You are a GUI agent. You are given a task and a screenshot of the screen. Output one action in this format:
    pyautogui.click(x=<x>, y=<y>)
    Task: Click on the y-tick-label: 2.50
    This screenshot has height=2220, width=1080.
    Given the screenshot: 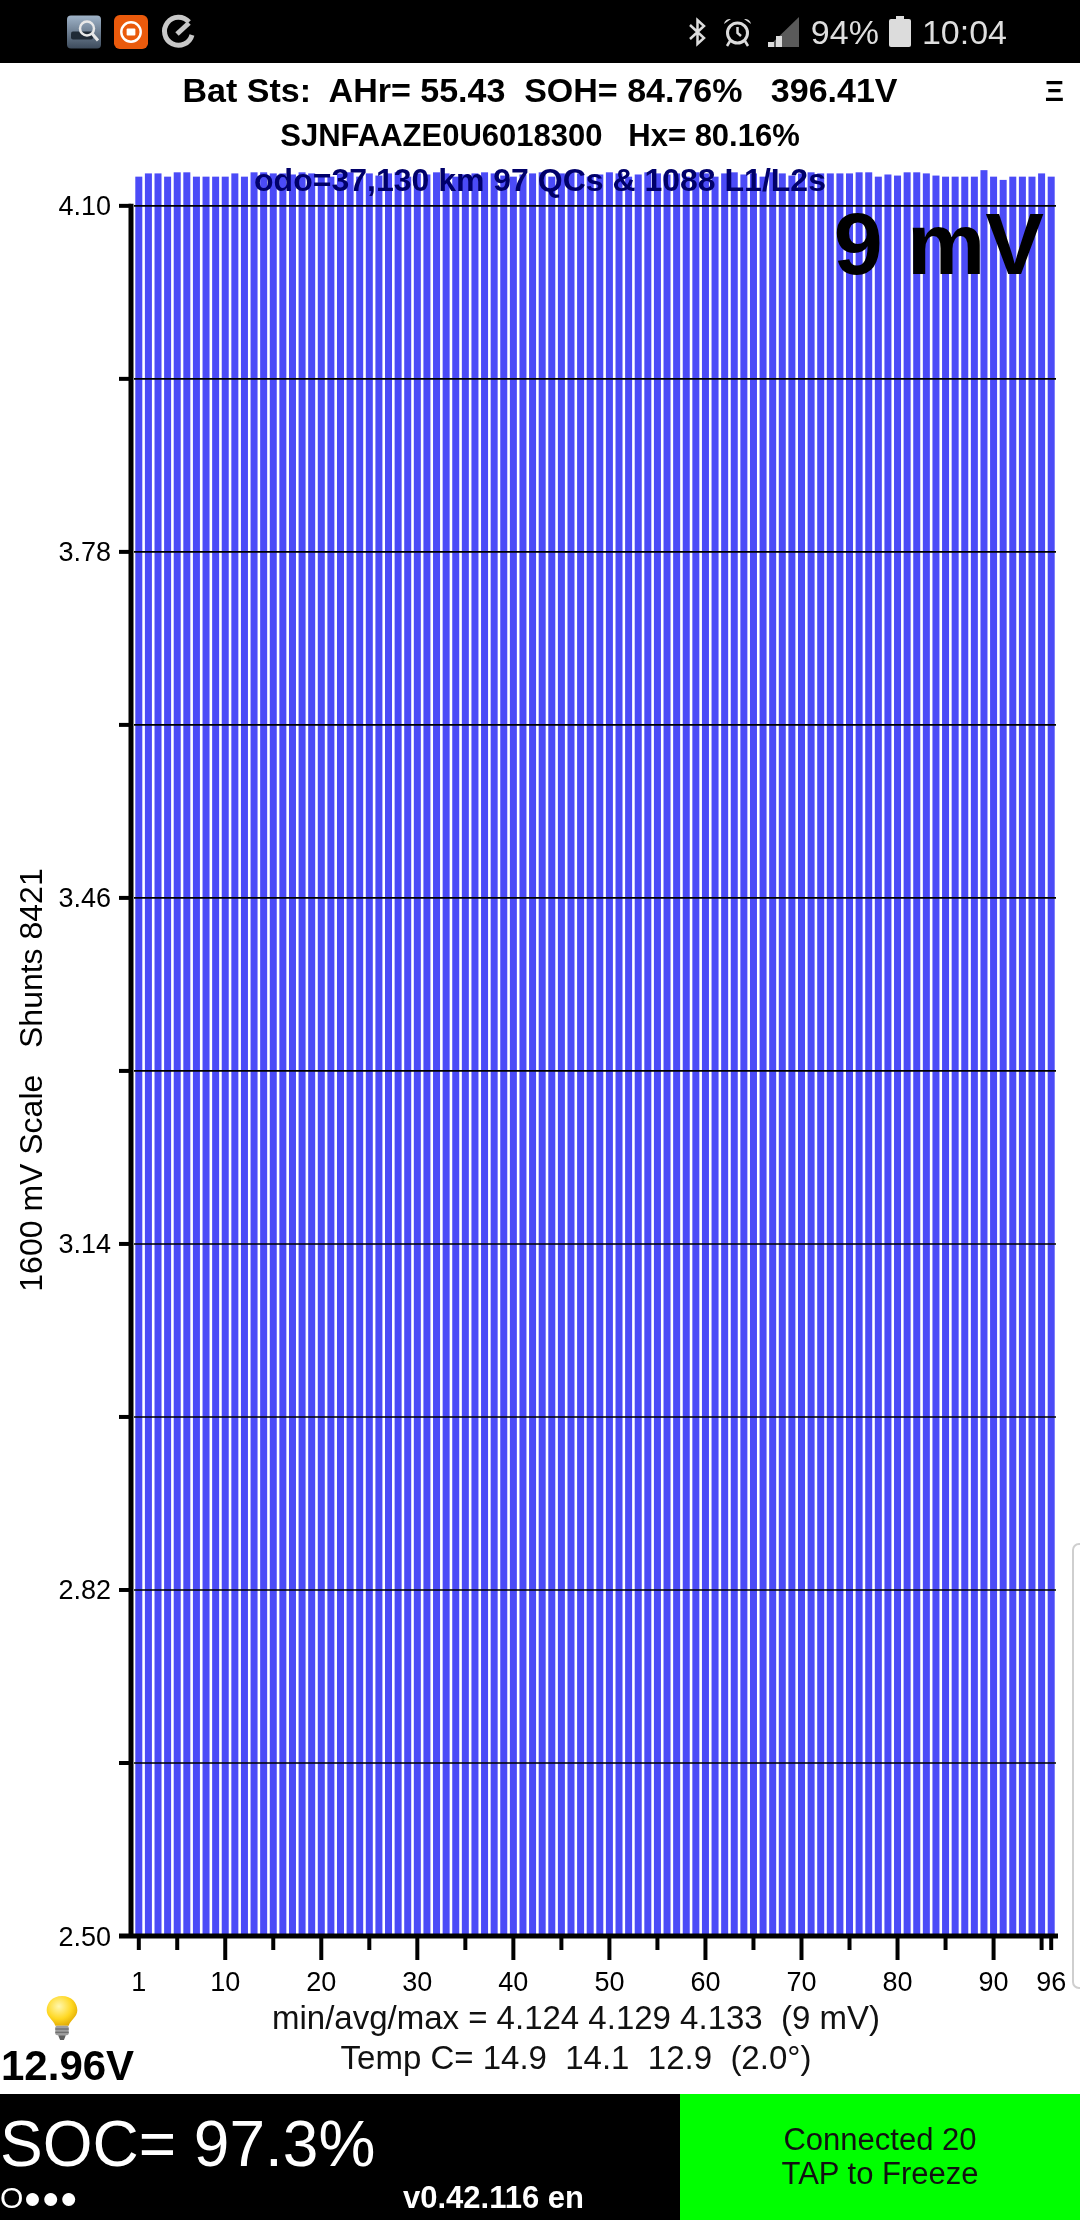 What is the action you would take?
    pyautogui.click(x=84, y=1936)
    